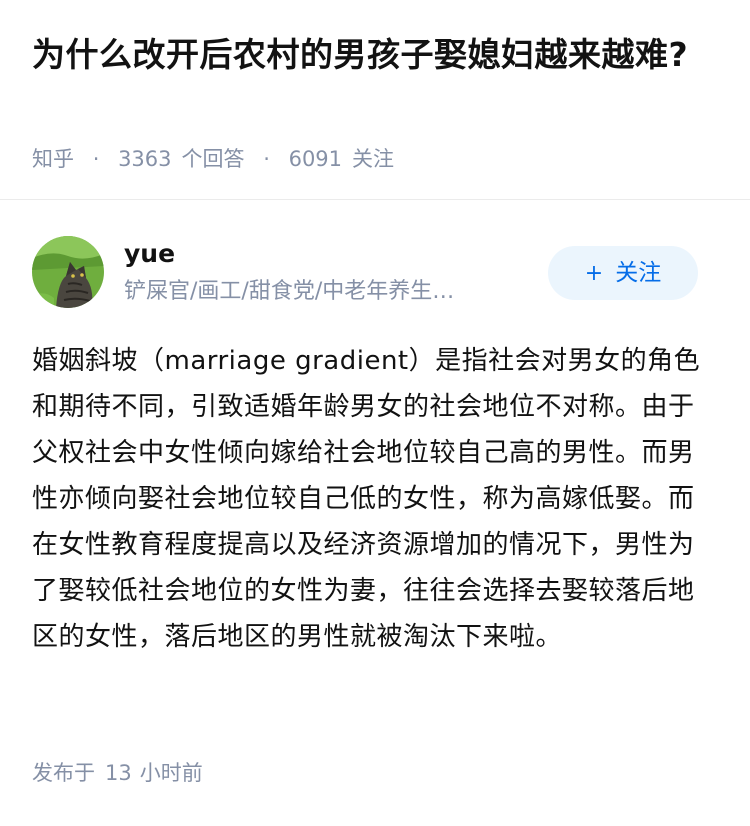  What do you see at coordinates (315, 159) in the screenshot?
I see `follower-count: 6091` at bounding box center [315, 159].